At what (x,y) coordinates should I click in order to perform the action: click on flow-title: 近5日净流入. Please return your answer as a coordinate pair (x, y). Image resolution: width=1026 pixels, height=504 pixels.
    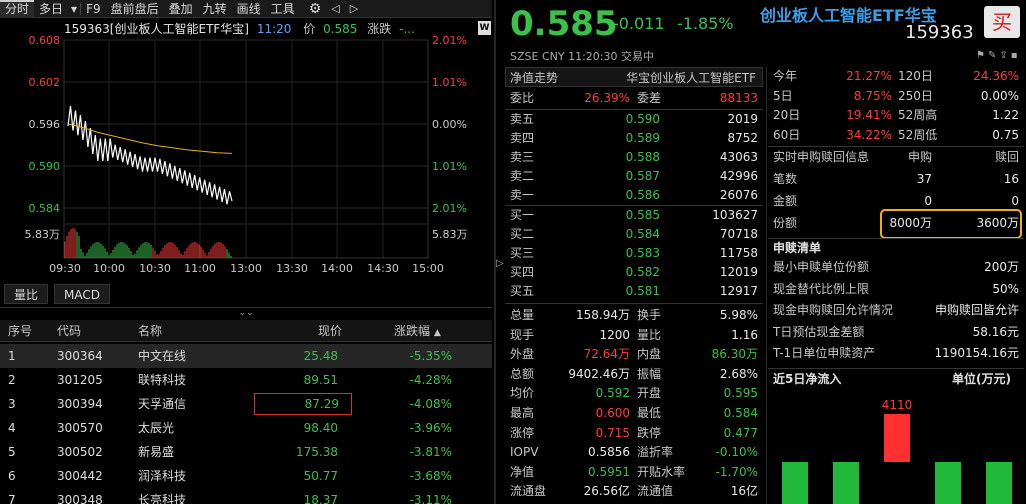
    Looking at the image, I should click on (807, 379).